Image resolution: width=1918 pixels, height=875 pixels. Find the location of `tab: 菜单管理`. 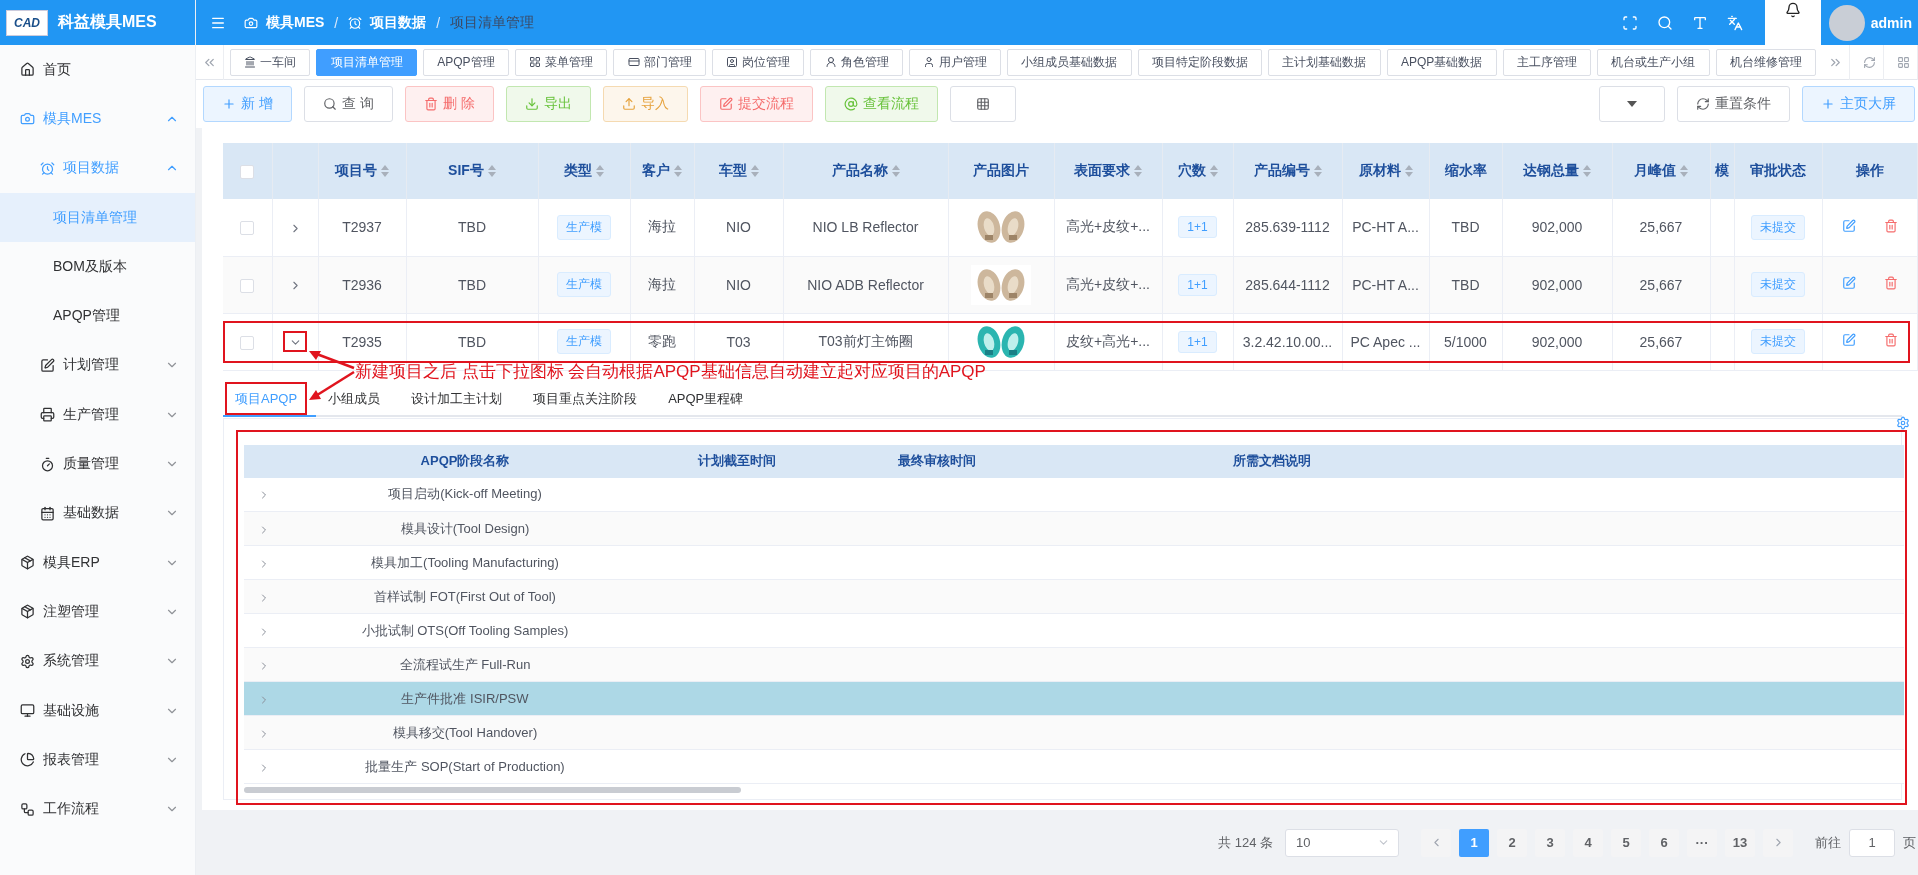

tab: 菜单管理 is located at coordinates (561, 62).